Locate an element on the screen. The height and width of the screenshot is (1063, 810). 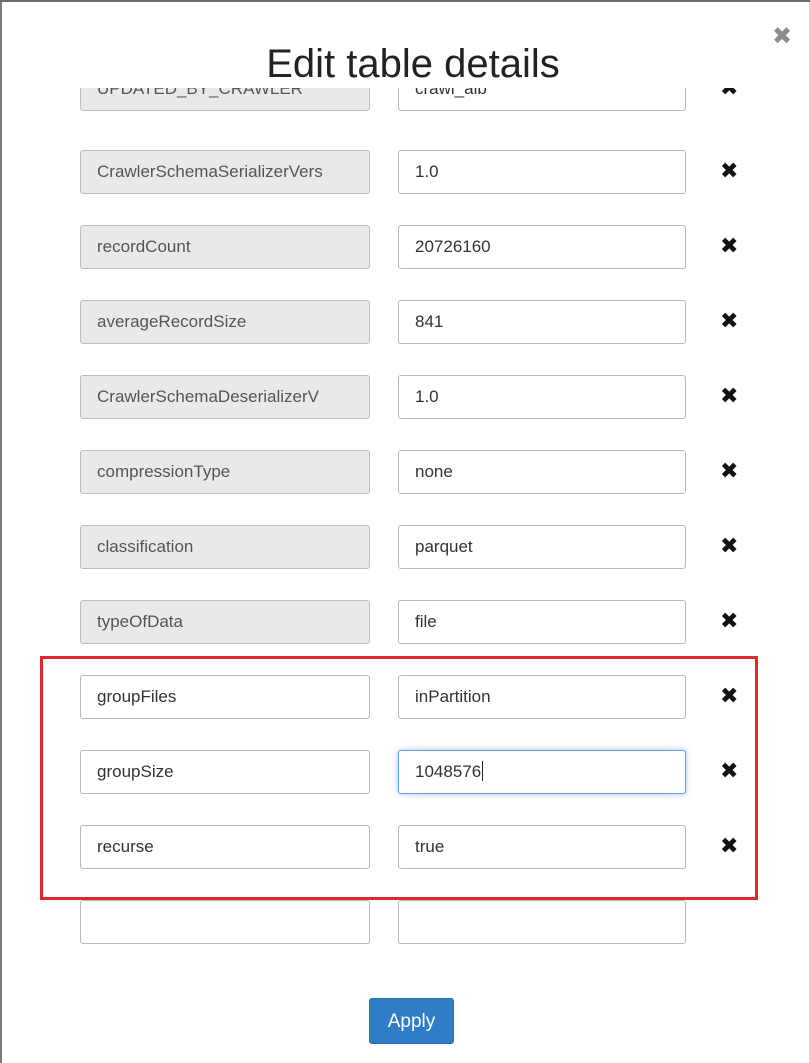
property-key-field: CrawlerSchemaSerializerVers is located at coordinates (225, 172).